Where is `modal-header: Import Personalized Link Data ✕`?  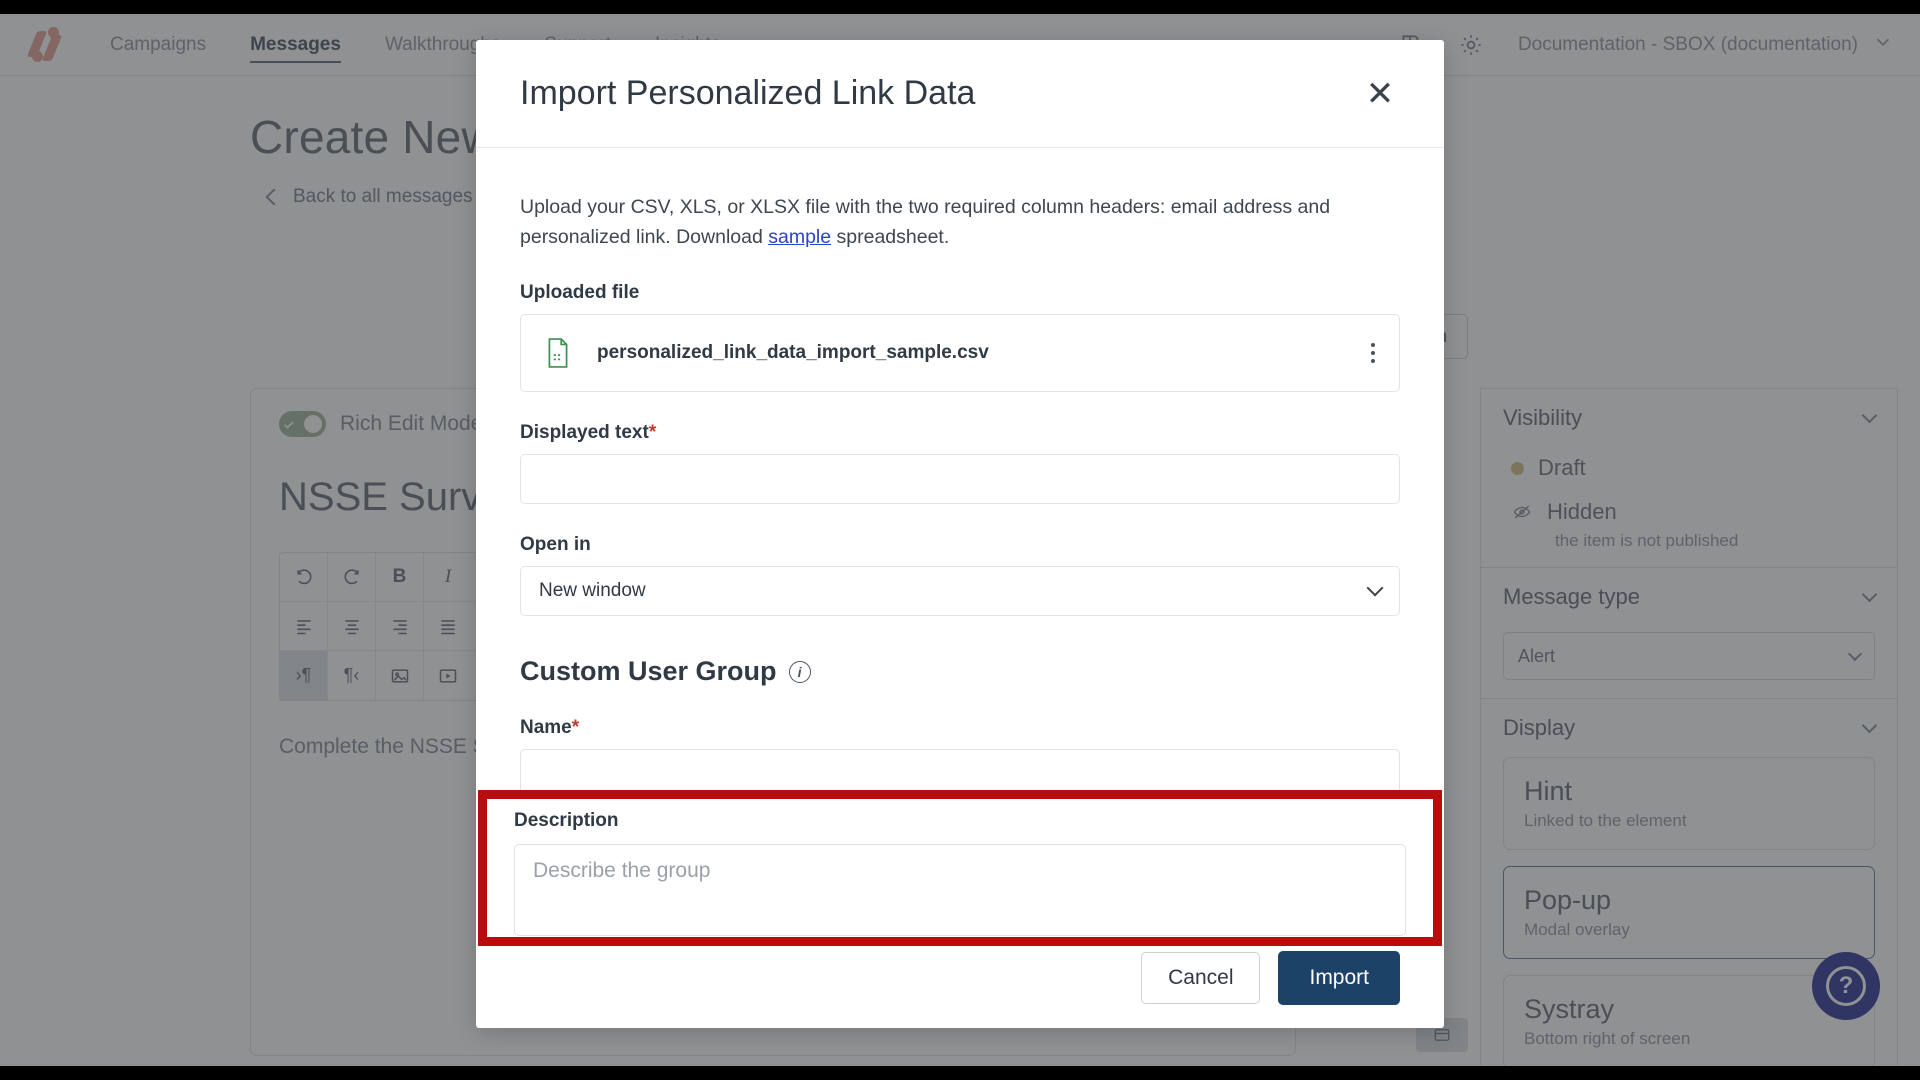 modal-header: Import Personalized Link Data ✕ is located at coordinates (960, 94).